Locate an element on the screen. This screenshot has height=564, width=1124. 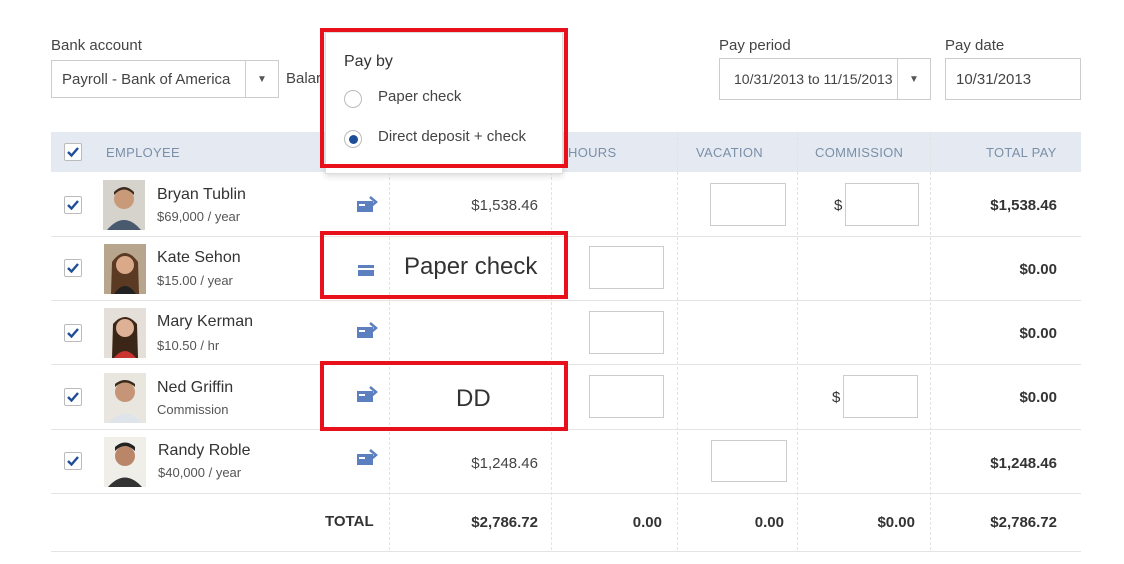
row-amount: $1,538.46 is located at coordinates (504, 205).